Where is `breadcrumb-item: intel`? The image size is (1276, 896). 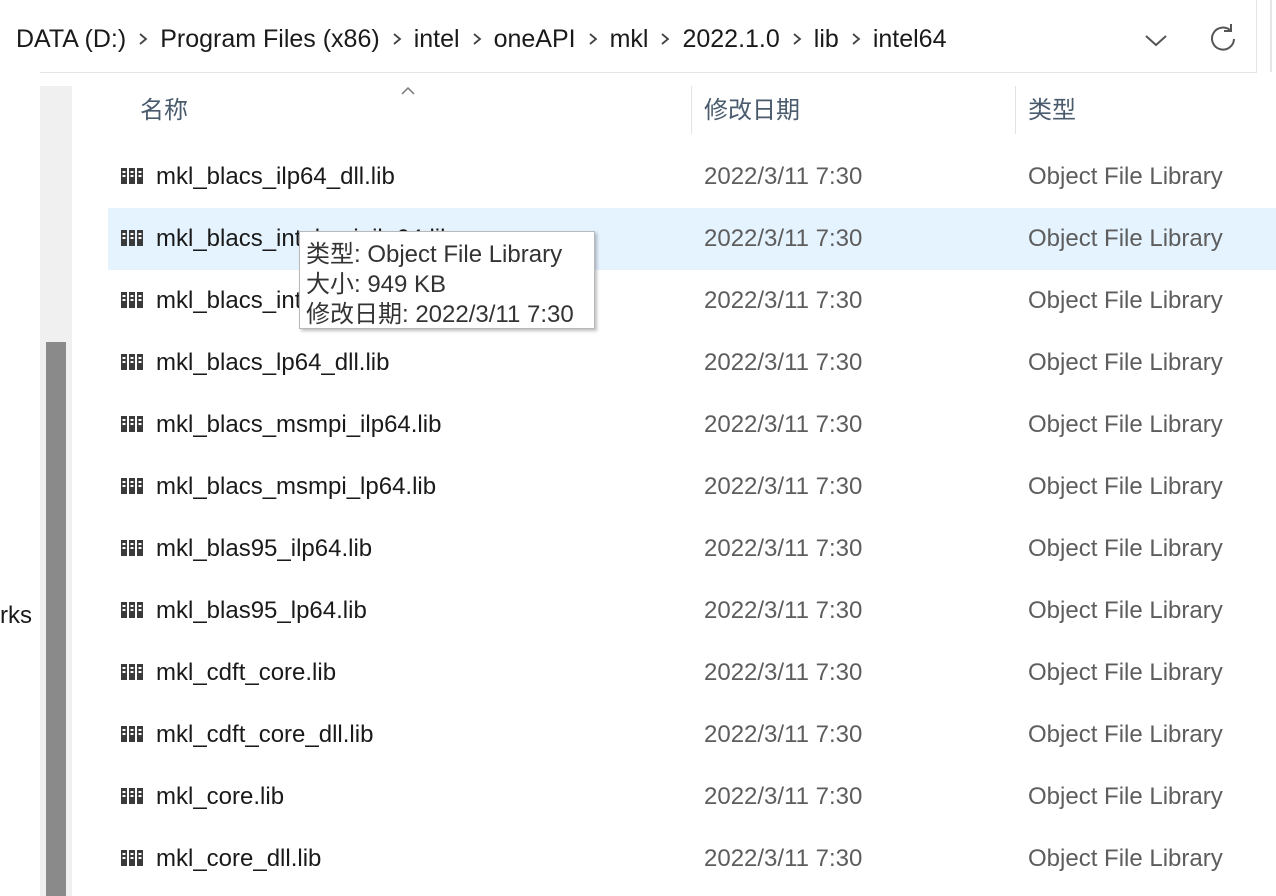
breadcrumb-item: intel is located at coordinates (437, 39).